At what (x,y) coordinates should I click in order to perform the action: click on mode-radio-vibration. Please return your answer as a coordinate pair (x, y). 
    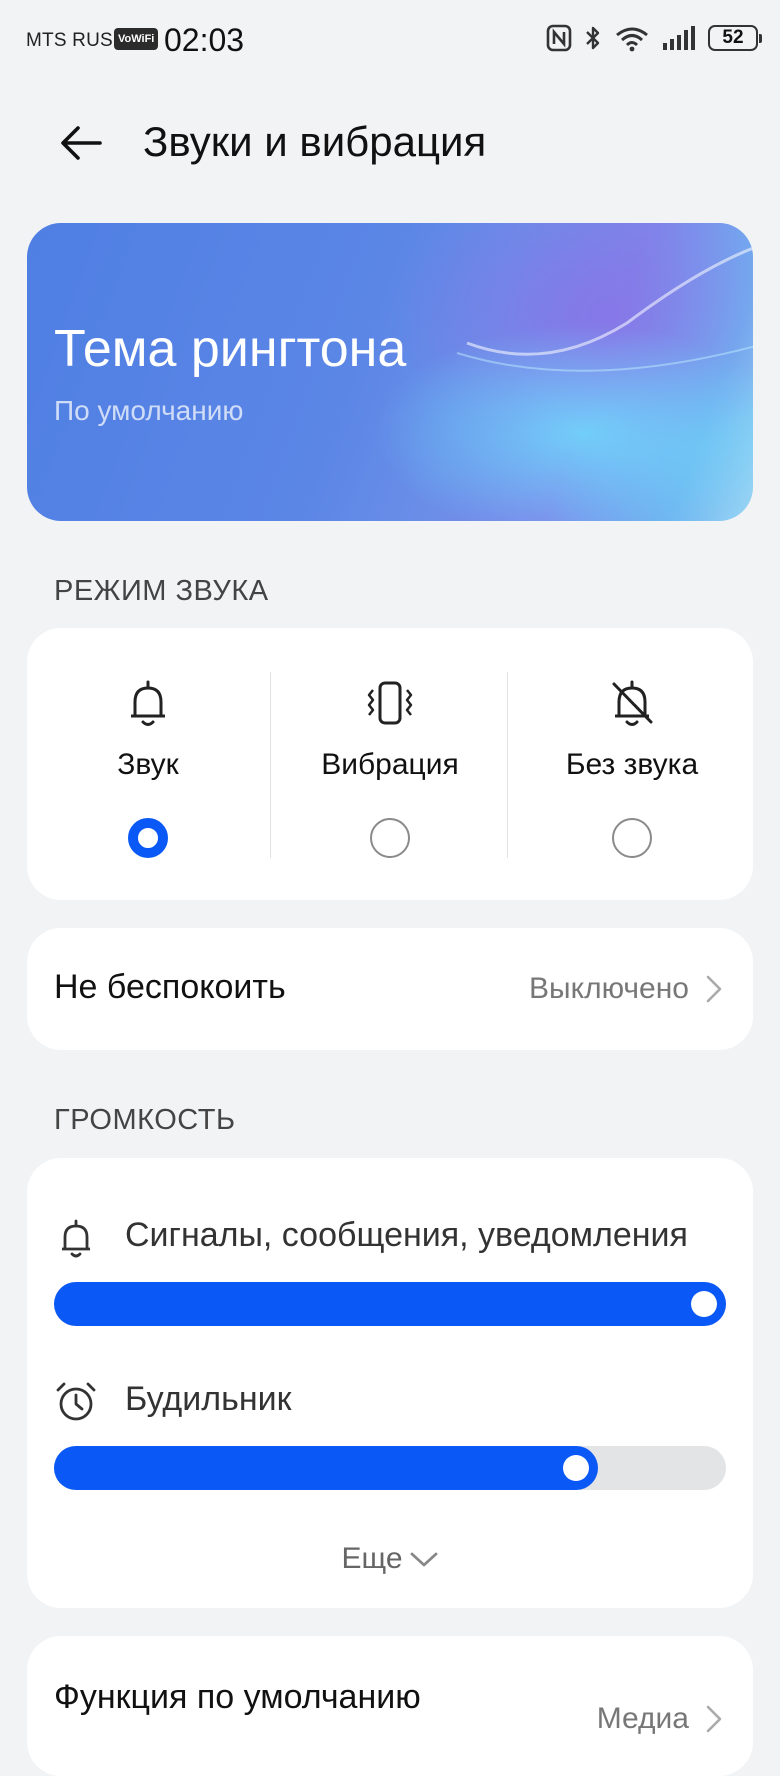
    Looking at the image, I should click on (390, 838).